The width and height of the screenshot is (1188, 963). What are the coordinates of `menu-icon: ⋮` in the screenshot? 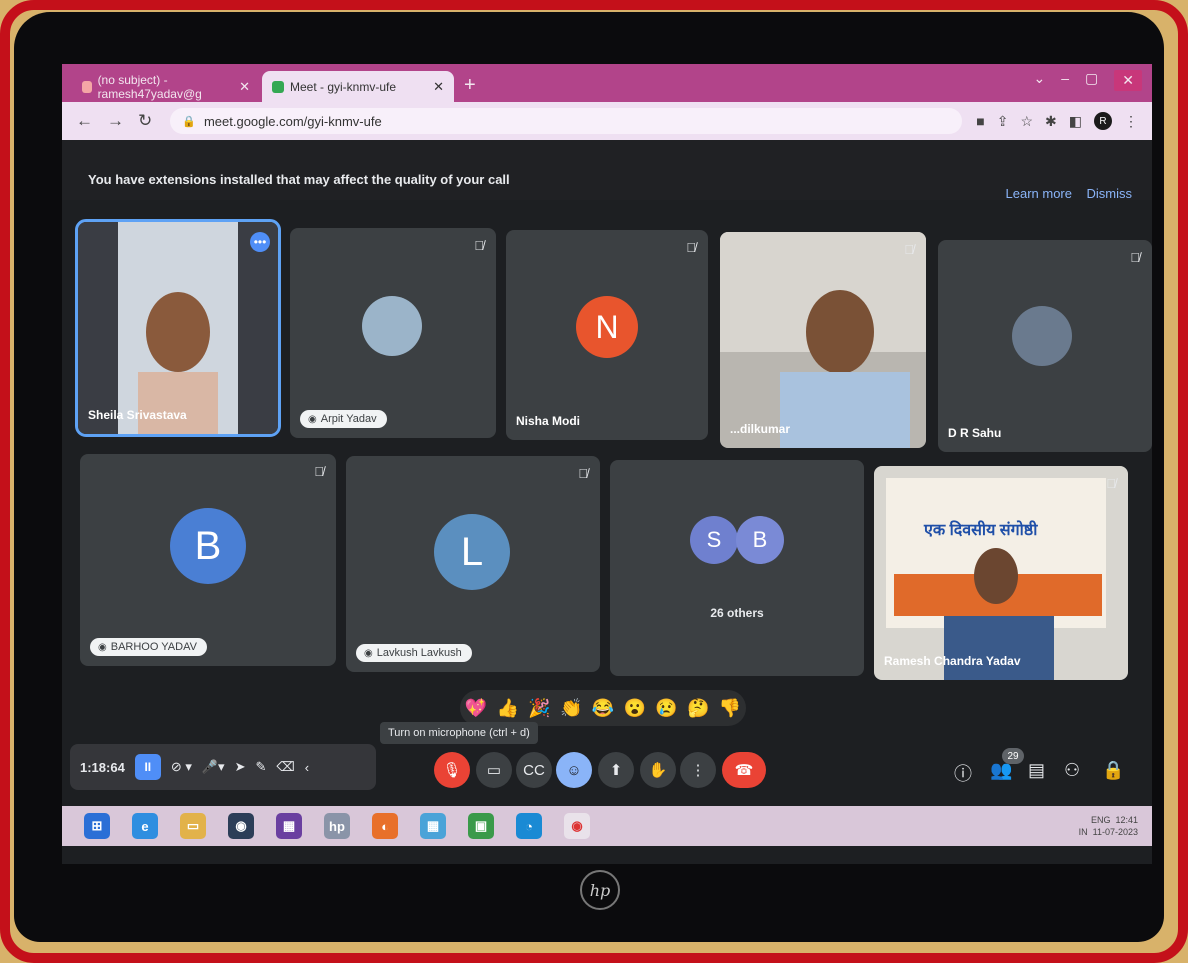 It's located at (1131, 121).